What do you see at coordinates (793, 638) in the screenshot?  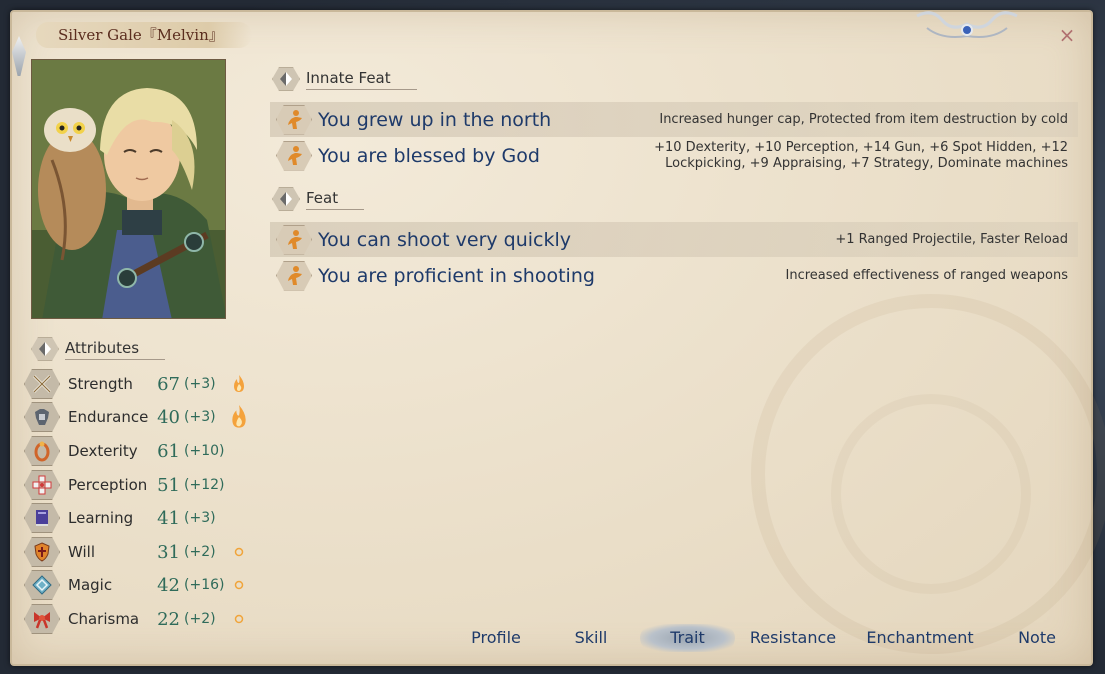 I see `tab-resistance: Resistance` at bounding box center [793, 638].